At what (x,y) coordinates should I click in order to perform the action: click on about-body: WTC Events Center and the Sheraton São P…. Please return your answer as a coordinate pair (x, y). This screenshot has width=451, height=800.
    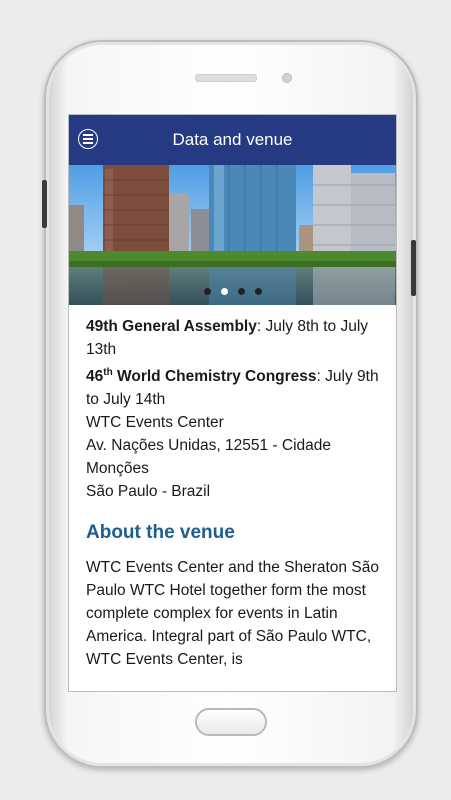
    Looking at the image, I should click on (232, 613).